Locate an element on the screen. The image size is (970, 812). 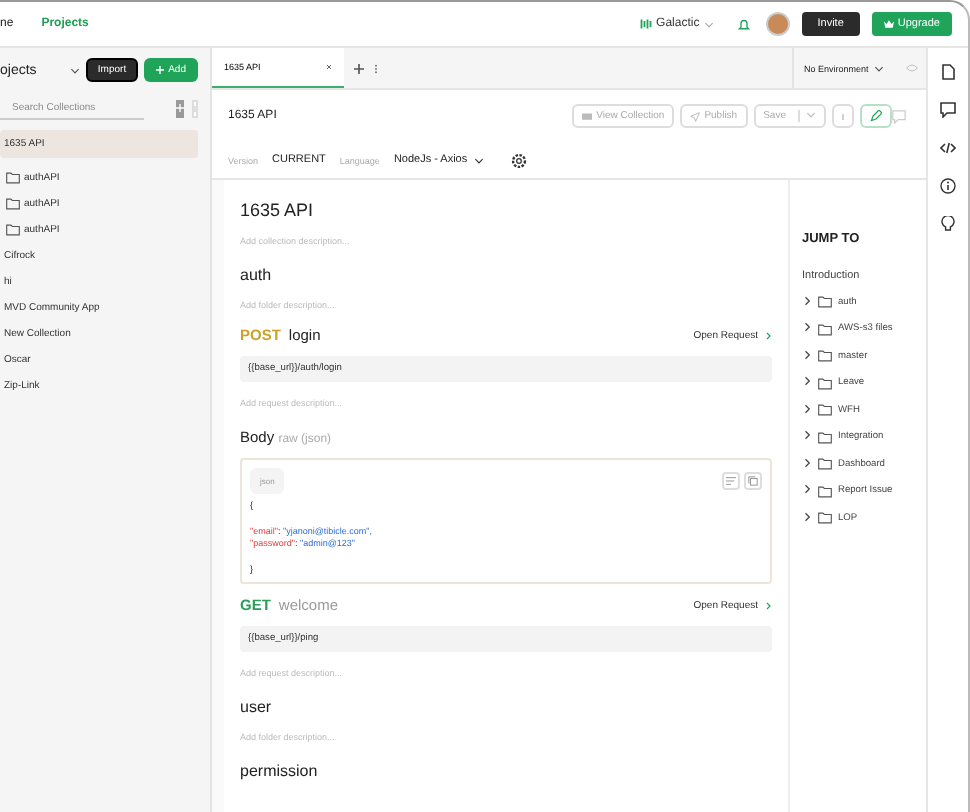
new-collection-button is located at coordinates (180, 108).